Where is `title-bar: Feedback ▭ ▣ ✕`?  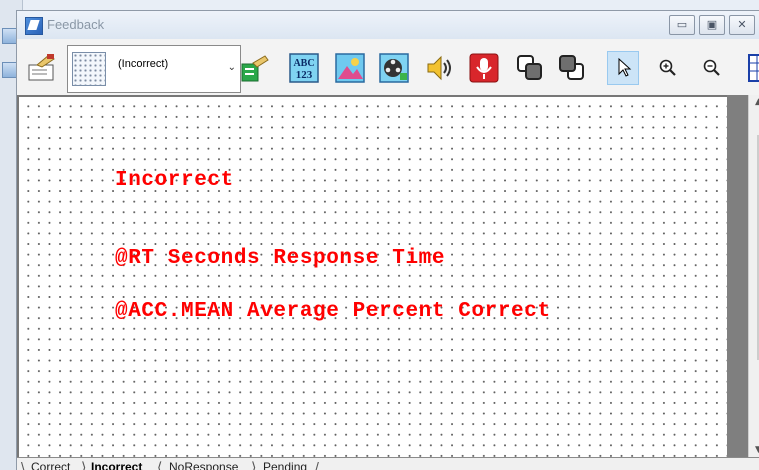 title-bar: Feedback ▭ ▣ ✕ is located at coordinates (388, 25).